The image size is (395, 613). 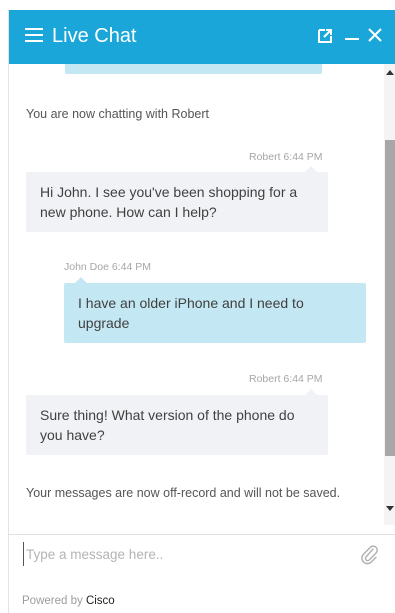 I want to click on scroll-down-icon, so click(x=390, y=508).